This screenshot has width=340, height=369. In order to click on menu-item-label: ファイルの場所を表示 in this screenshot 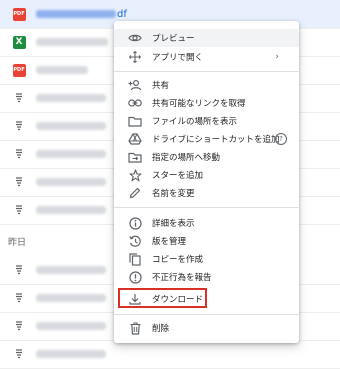, I will do `click(195, 122)`.